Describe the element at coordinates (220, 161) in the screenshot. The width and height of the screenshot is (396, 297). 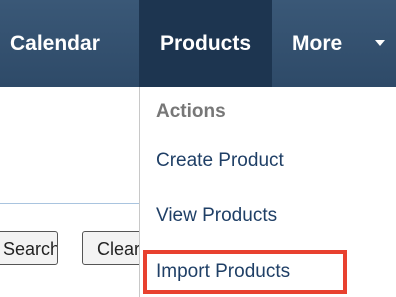
I see `menu-item-create-product: Create Product` at that location.